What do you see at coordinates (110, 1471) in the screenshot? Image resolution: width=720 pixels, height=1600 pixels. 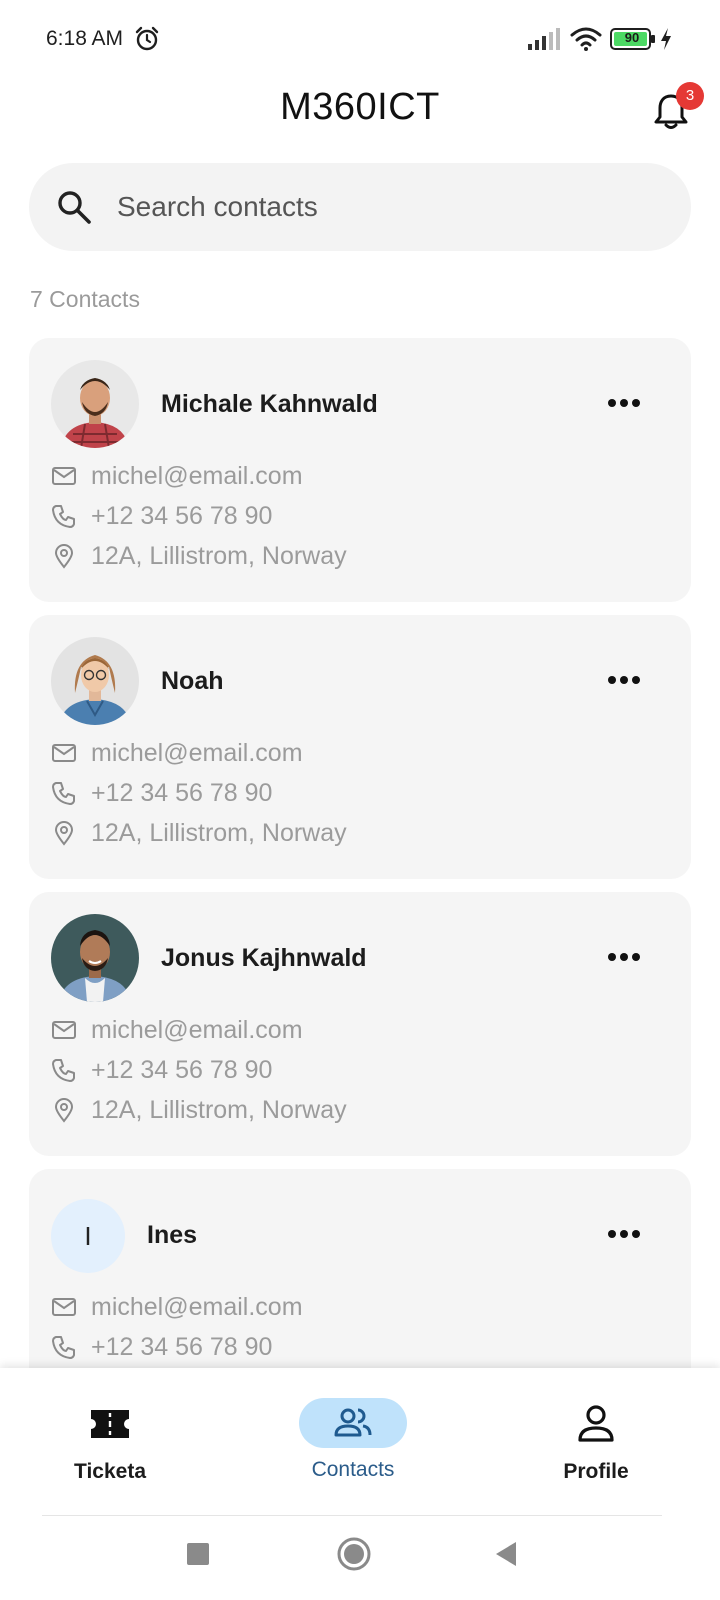 I see `nav-label: Ticketa` at bounding box center [110, 1471].